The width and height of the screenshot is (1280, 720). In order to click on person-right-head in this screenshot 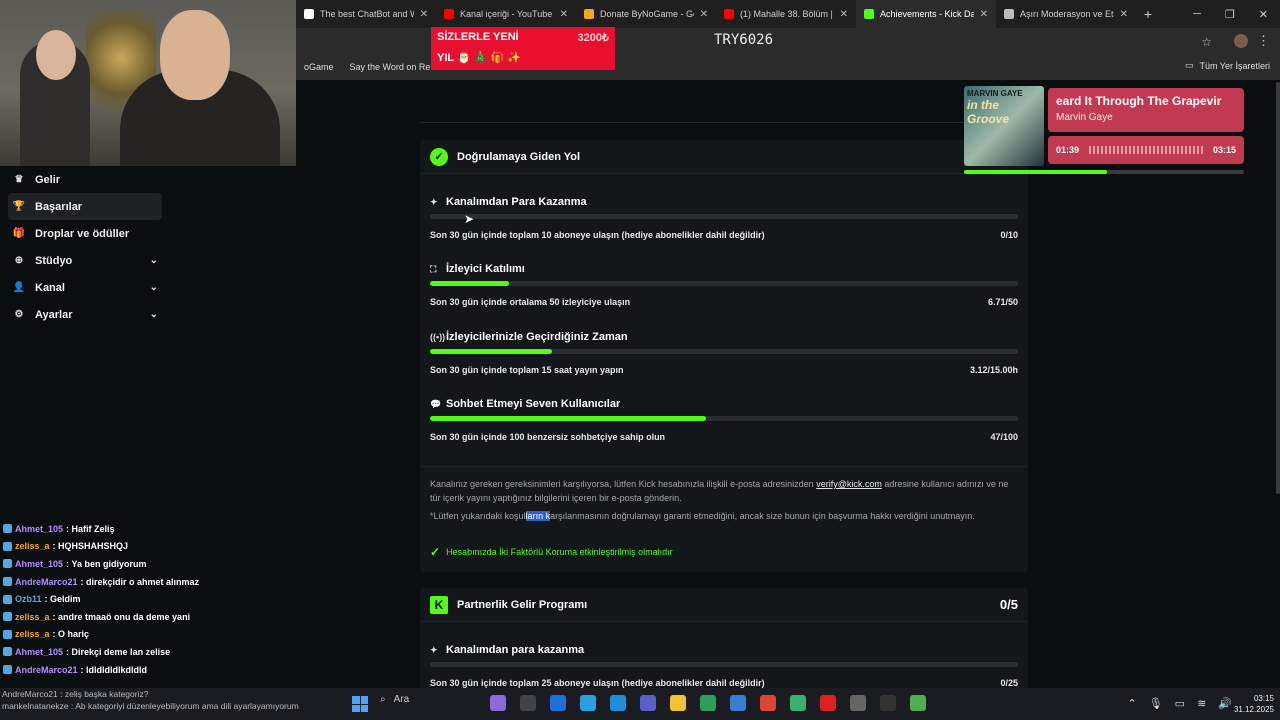, I will do `click(195, 55)`.